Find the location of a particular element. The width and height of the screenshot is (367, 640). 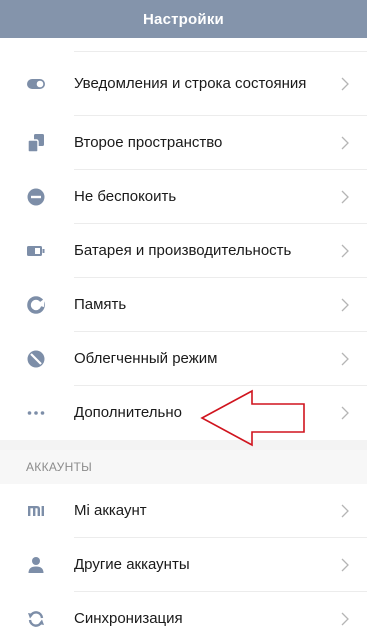

settings-item-battery: Батарея и производительность is located at coordinates (183, 251).